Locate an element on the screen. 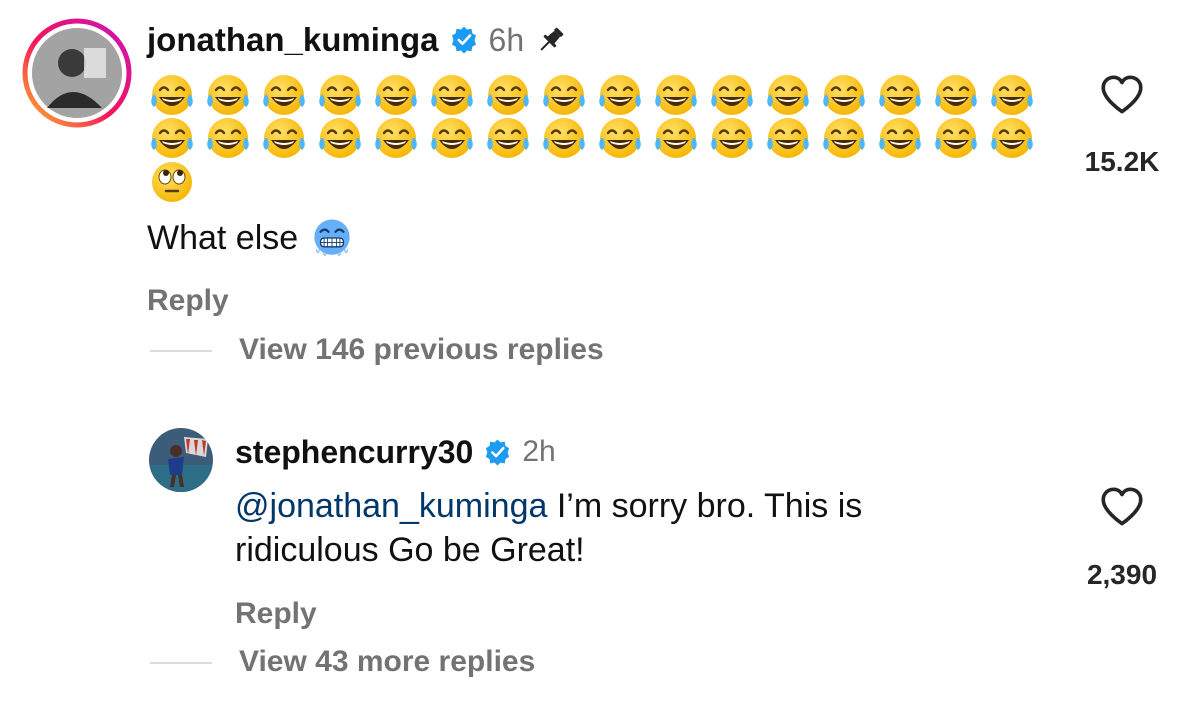 This screenshot has height=710, width=1200. view-previous-replies-link: View 146 previous replies is located at coordinates (421, 350).